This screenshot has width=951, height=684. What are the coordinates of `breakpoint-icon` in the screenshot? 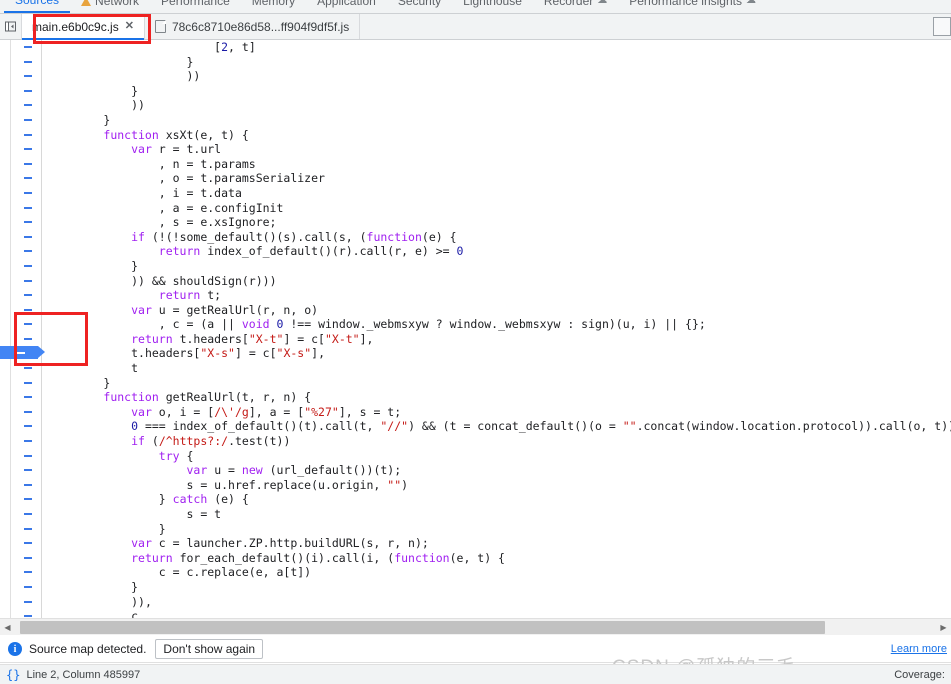 It's located at (22, 353).